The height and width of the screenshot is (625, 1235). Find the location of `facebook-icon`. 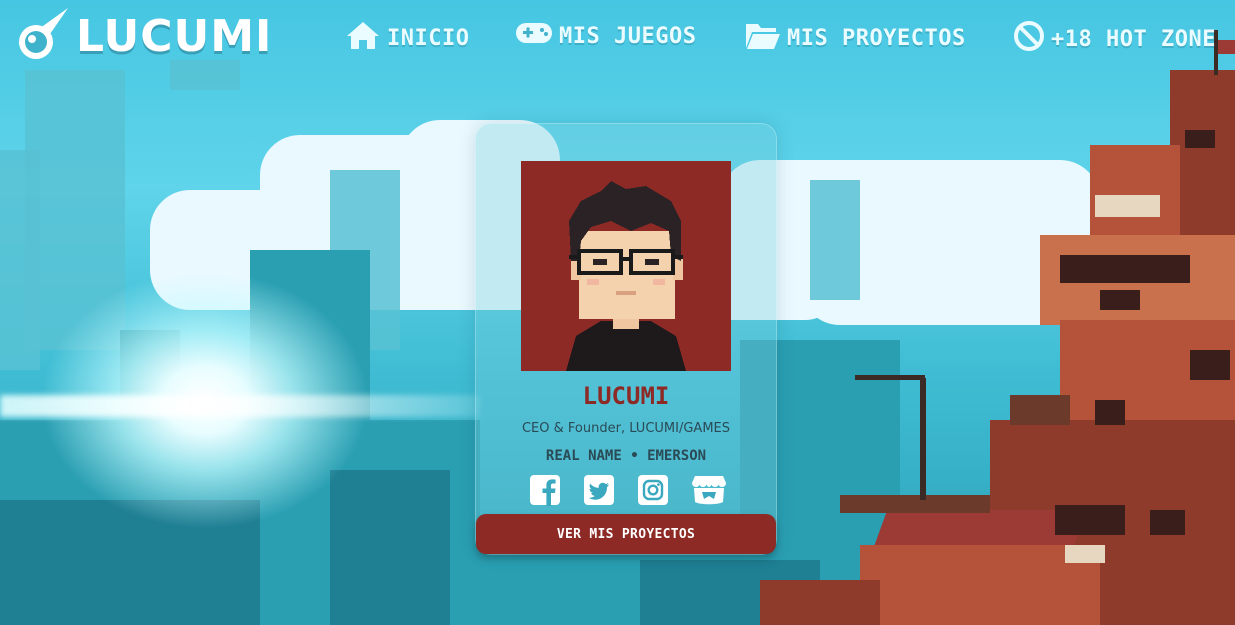

facebook-icon is located at coordinates (545, 490).